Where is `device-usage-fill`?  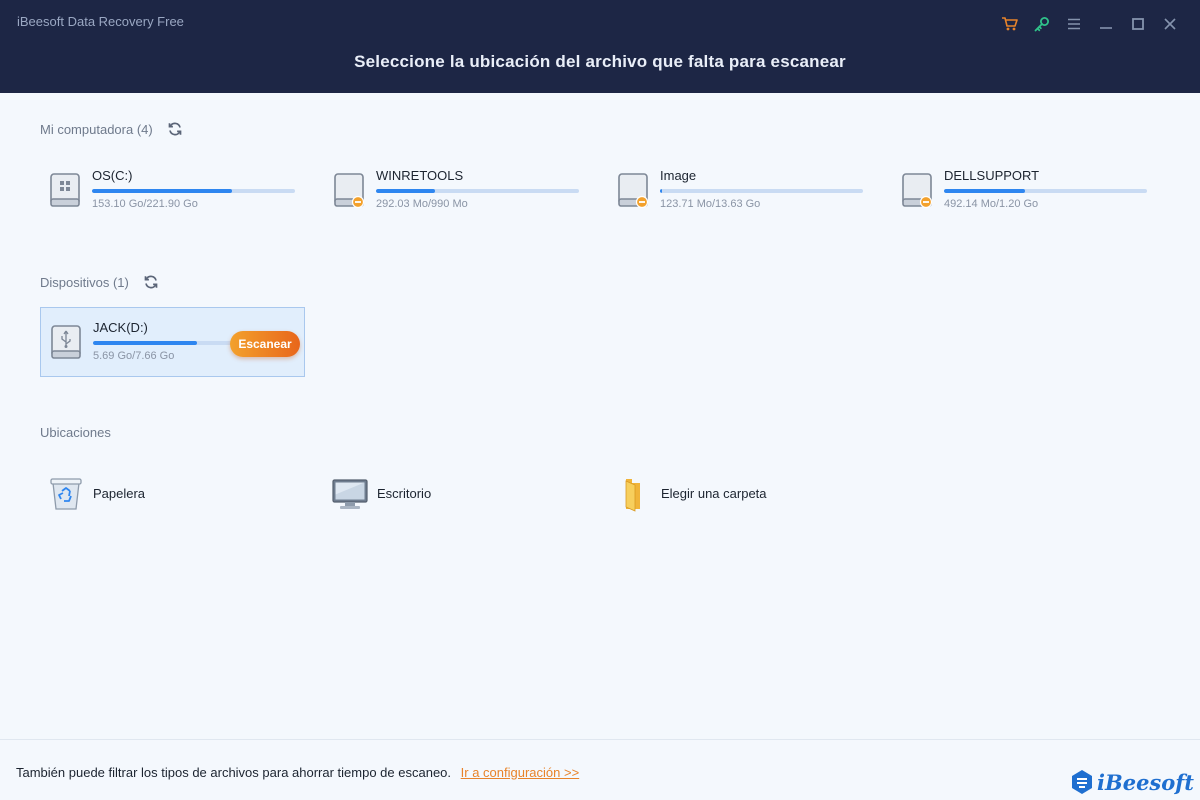
device-usage-fill is located at coordinates (145, 343).